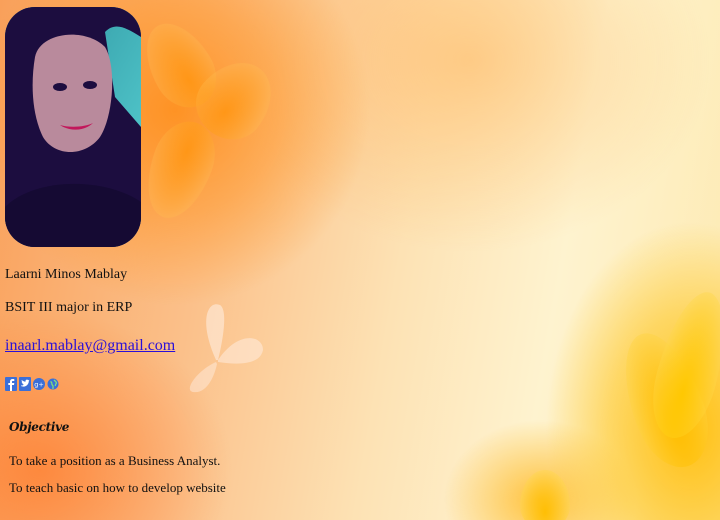  Describe the element at coordinates (32, 384) in the screenshot. I see `social-links: g+` at that location.